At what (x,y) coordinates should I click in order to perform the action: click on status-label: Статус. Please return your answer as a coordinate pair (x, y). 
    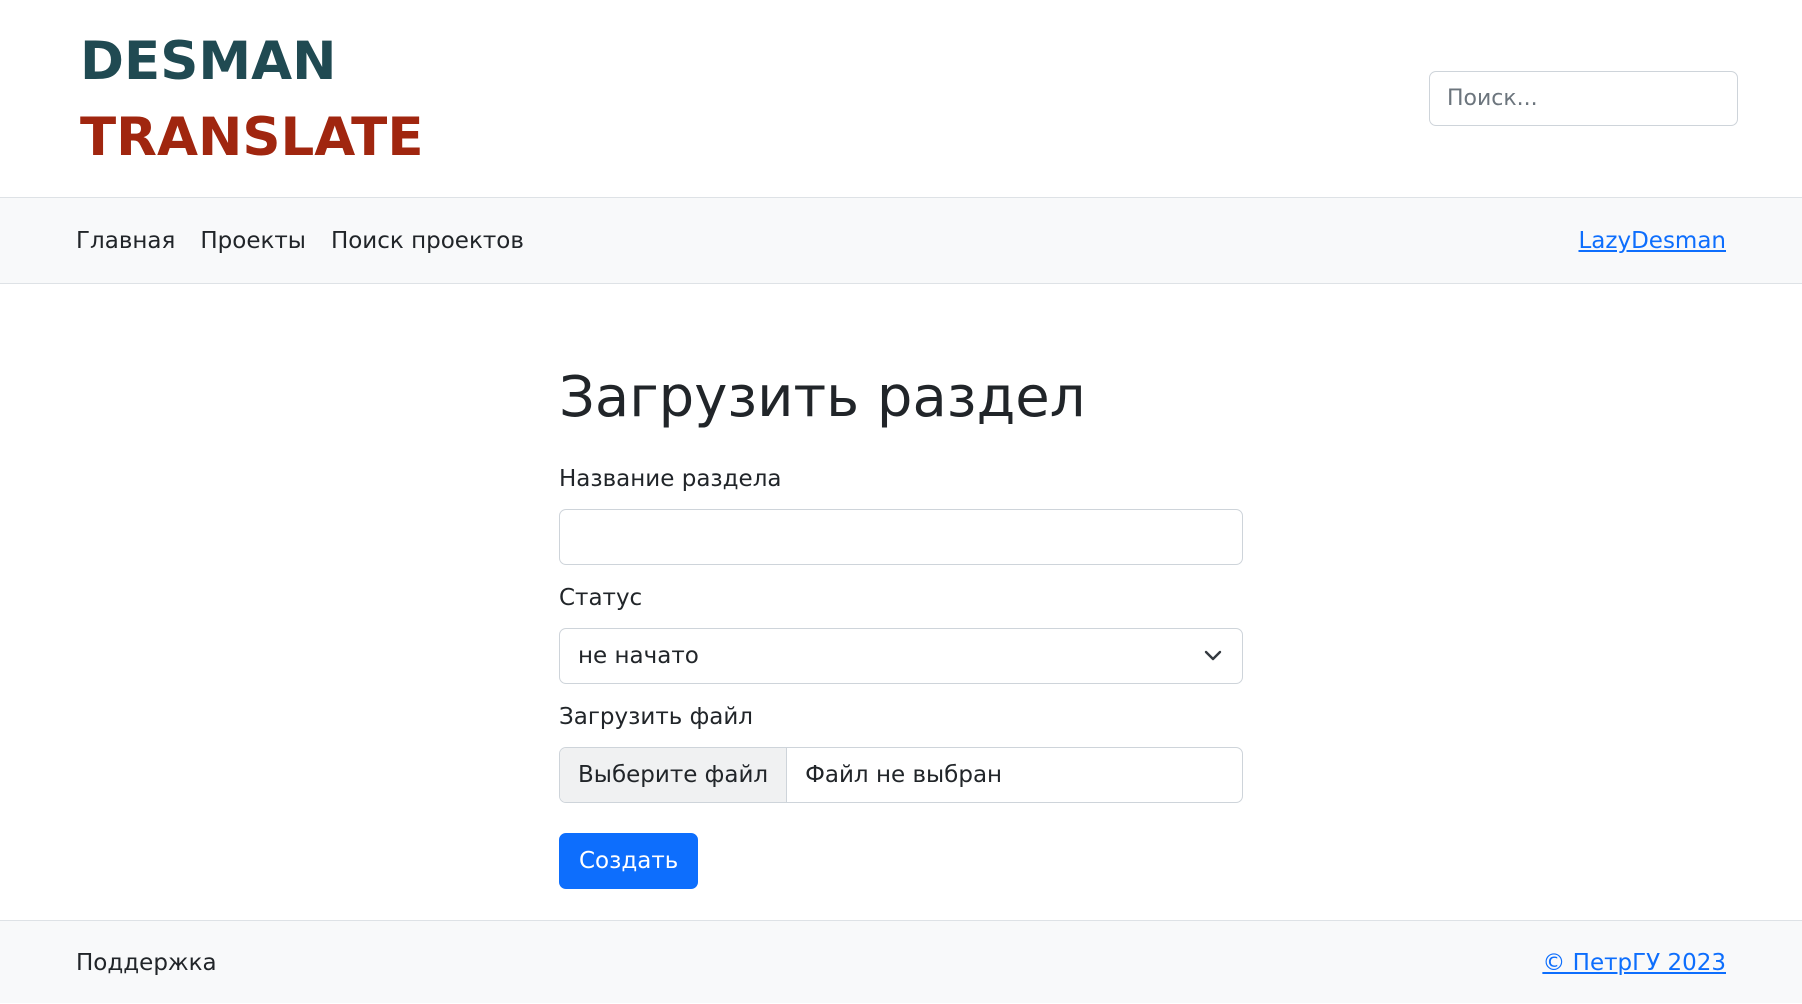
    Looking at the image, I should click on (601, 598).